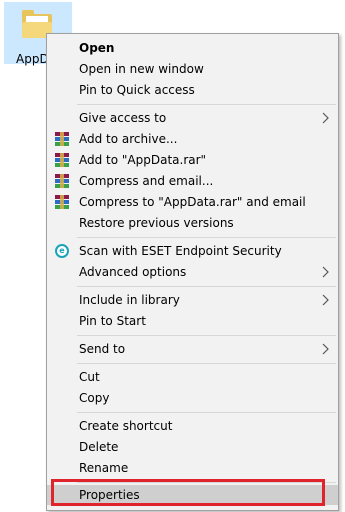 This screenshot has width=345, height=512. I want to click on menu-item-delete: Delete, so click(192, 447).